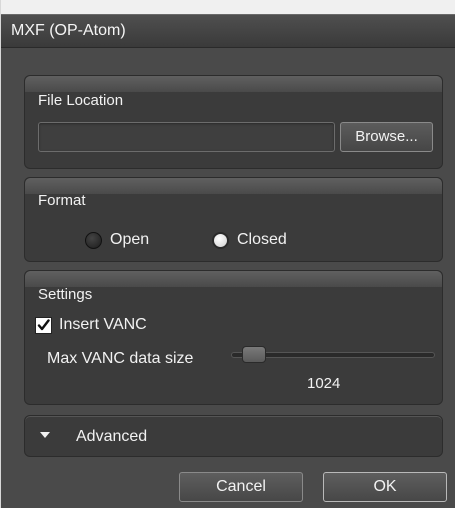 The height and width of the screenshot is (508, 455). I want to click on format-open-radio: Open, so click(117, 240).